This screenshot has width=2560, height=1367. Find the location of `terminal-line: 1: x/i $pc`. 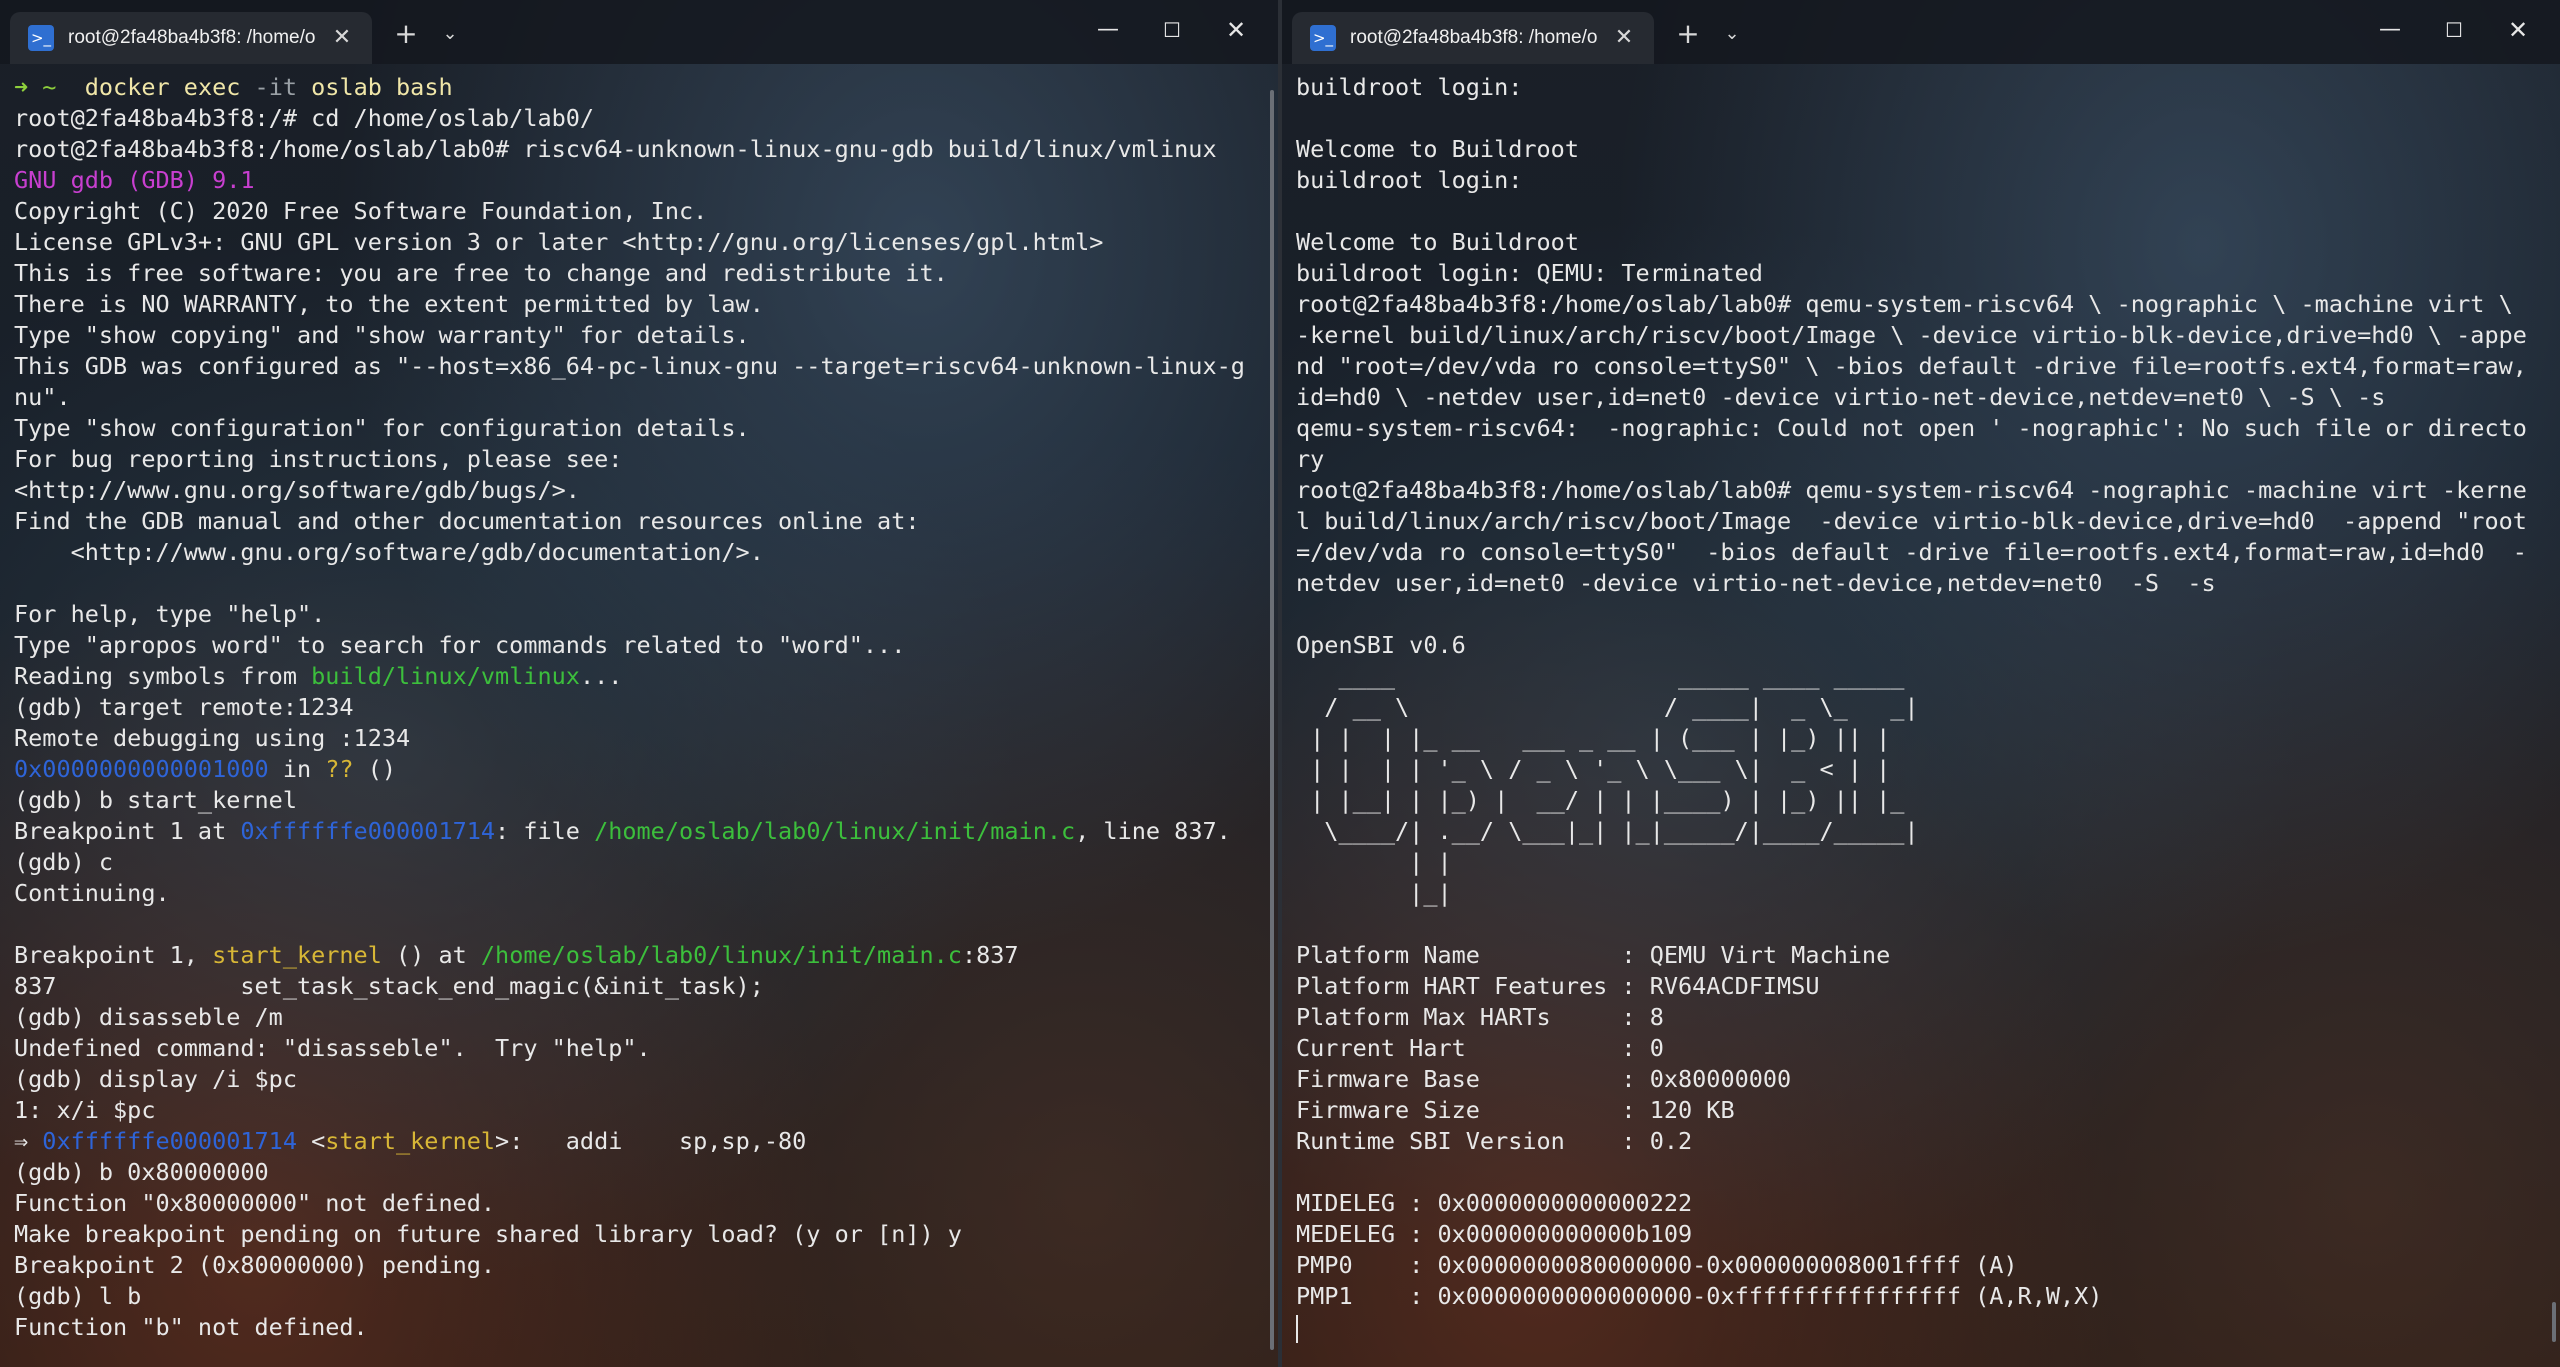

terminal-line: 1: x/i $pc is located at coordinates (639, 1110).